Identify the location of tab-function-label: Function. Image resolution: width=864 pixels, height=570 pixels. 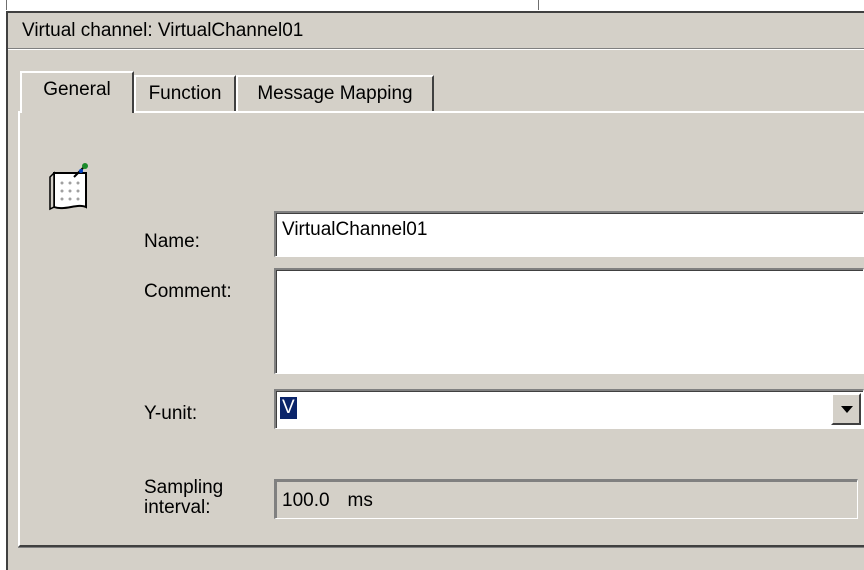
(185, 93).